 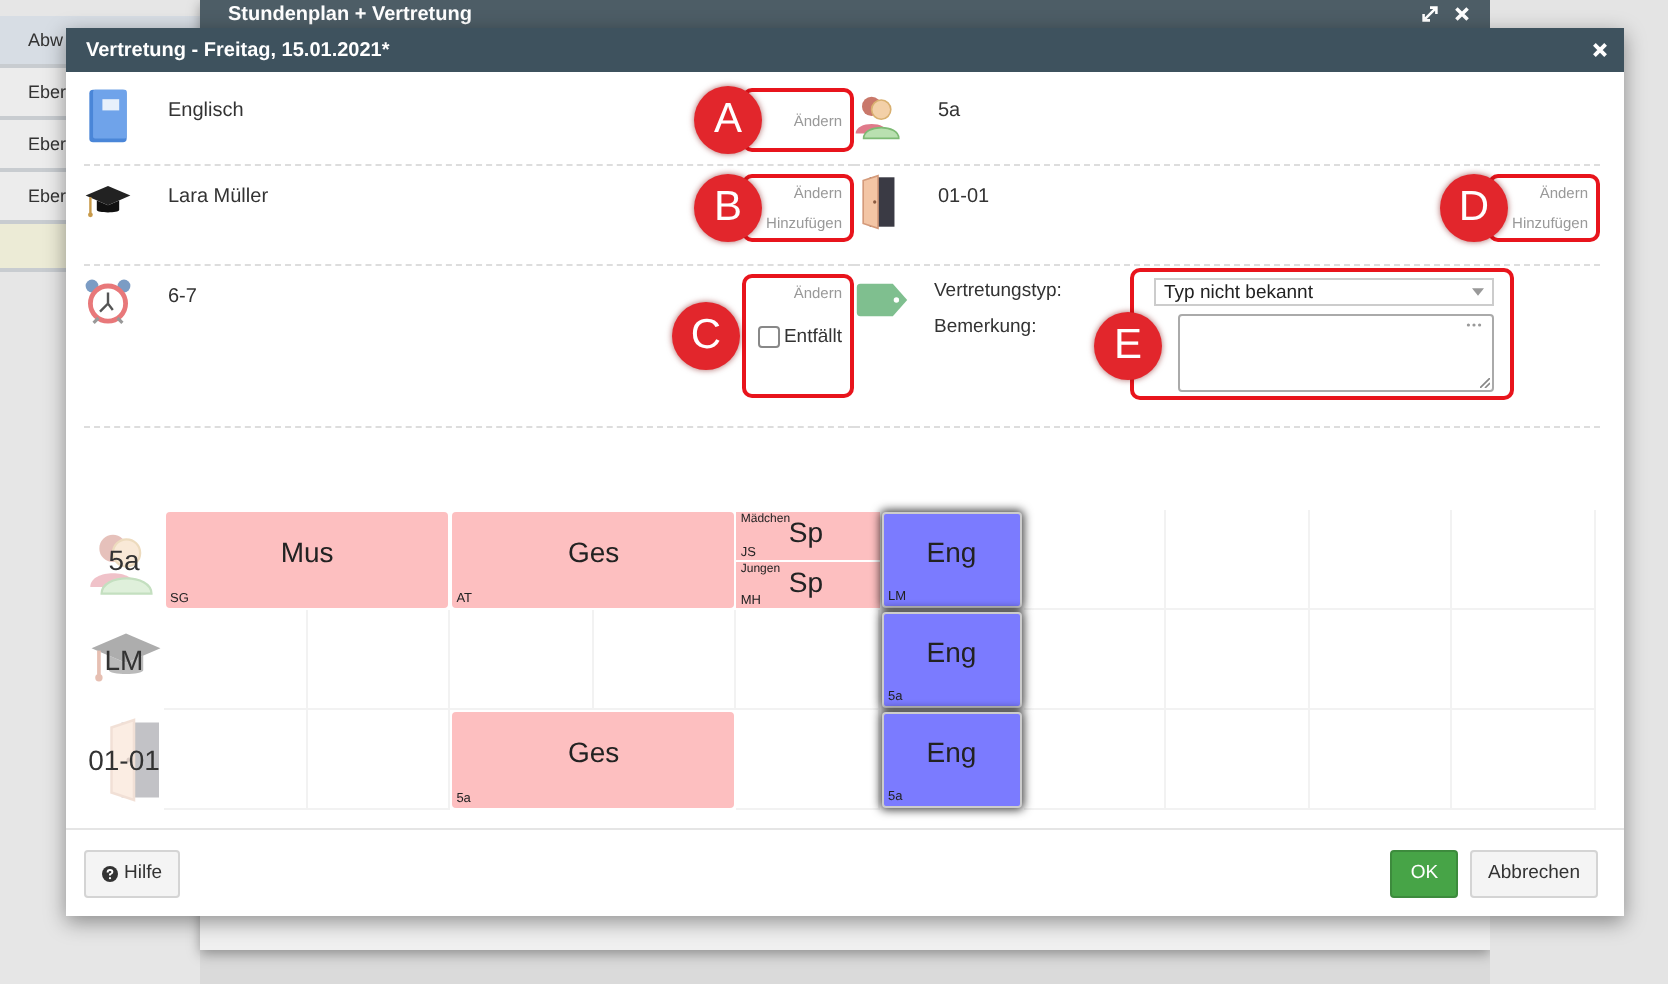 I want to click on field-label: Bemerkung:, so click(x=986, y=328).